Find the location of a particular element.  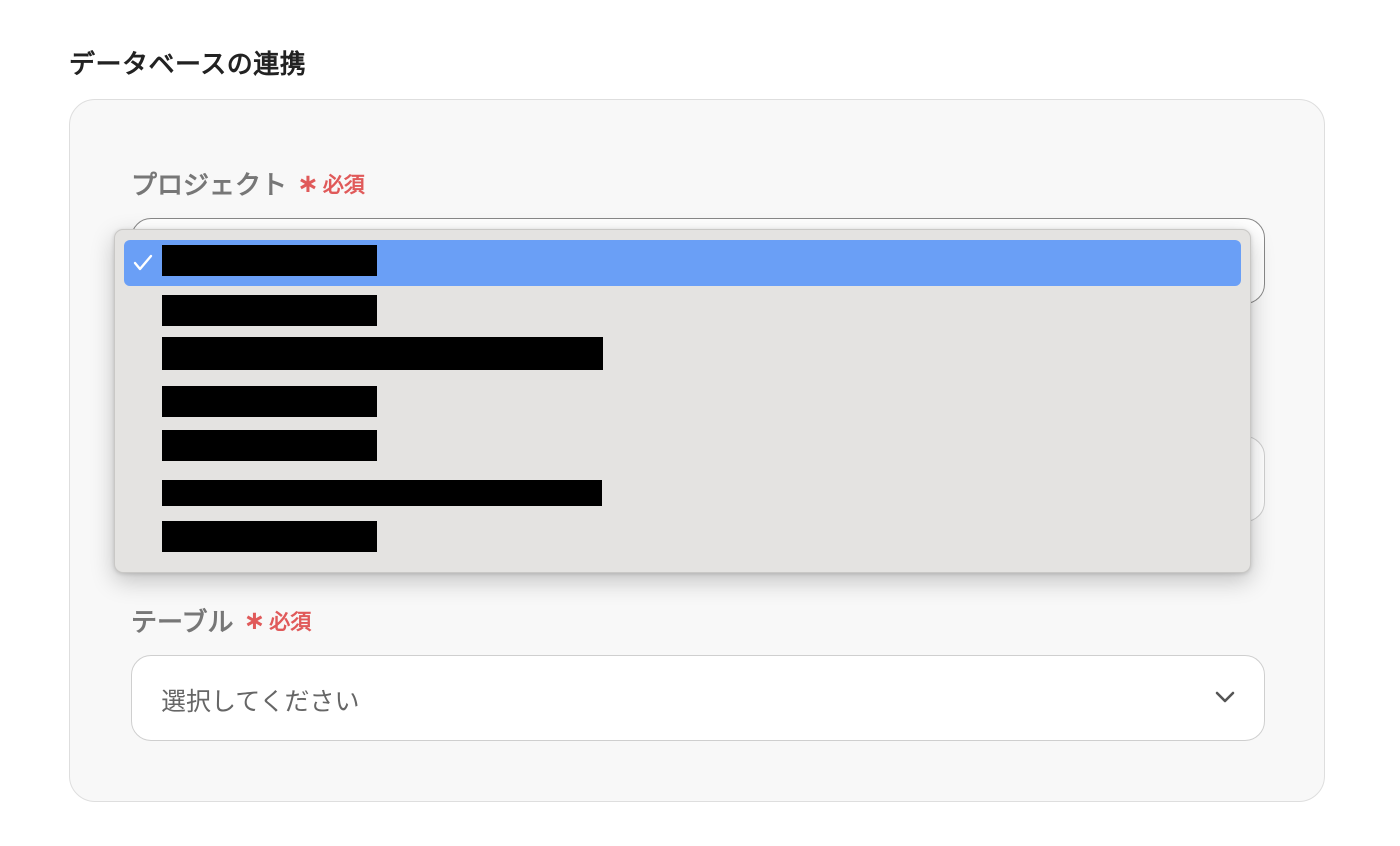

project-label-text: プロジェクト is located at coordinates (209, 186).